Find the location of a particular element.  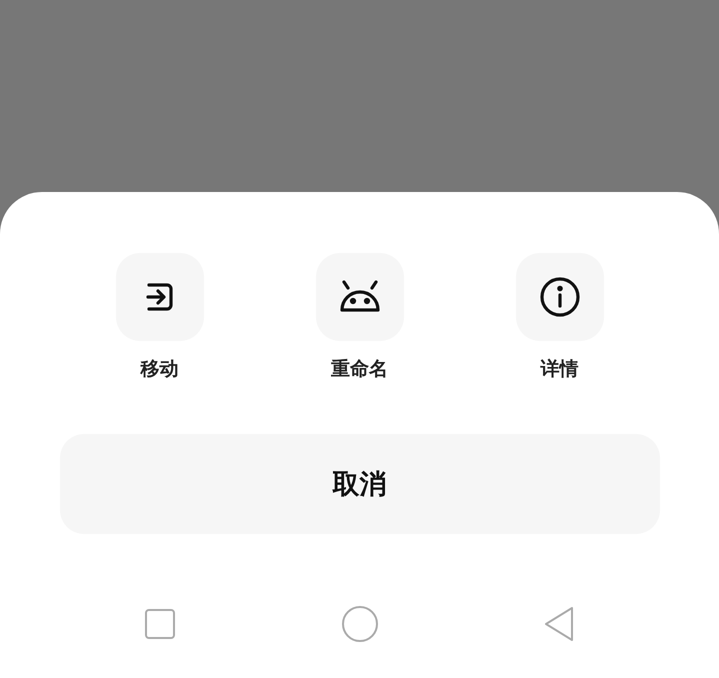

info-icon is located at coordinates (559, 297).